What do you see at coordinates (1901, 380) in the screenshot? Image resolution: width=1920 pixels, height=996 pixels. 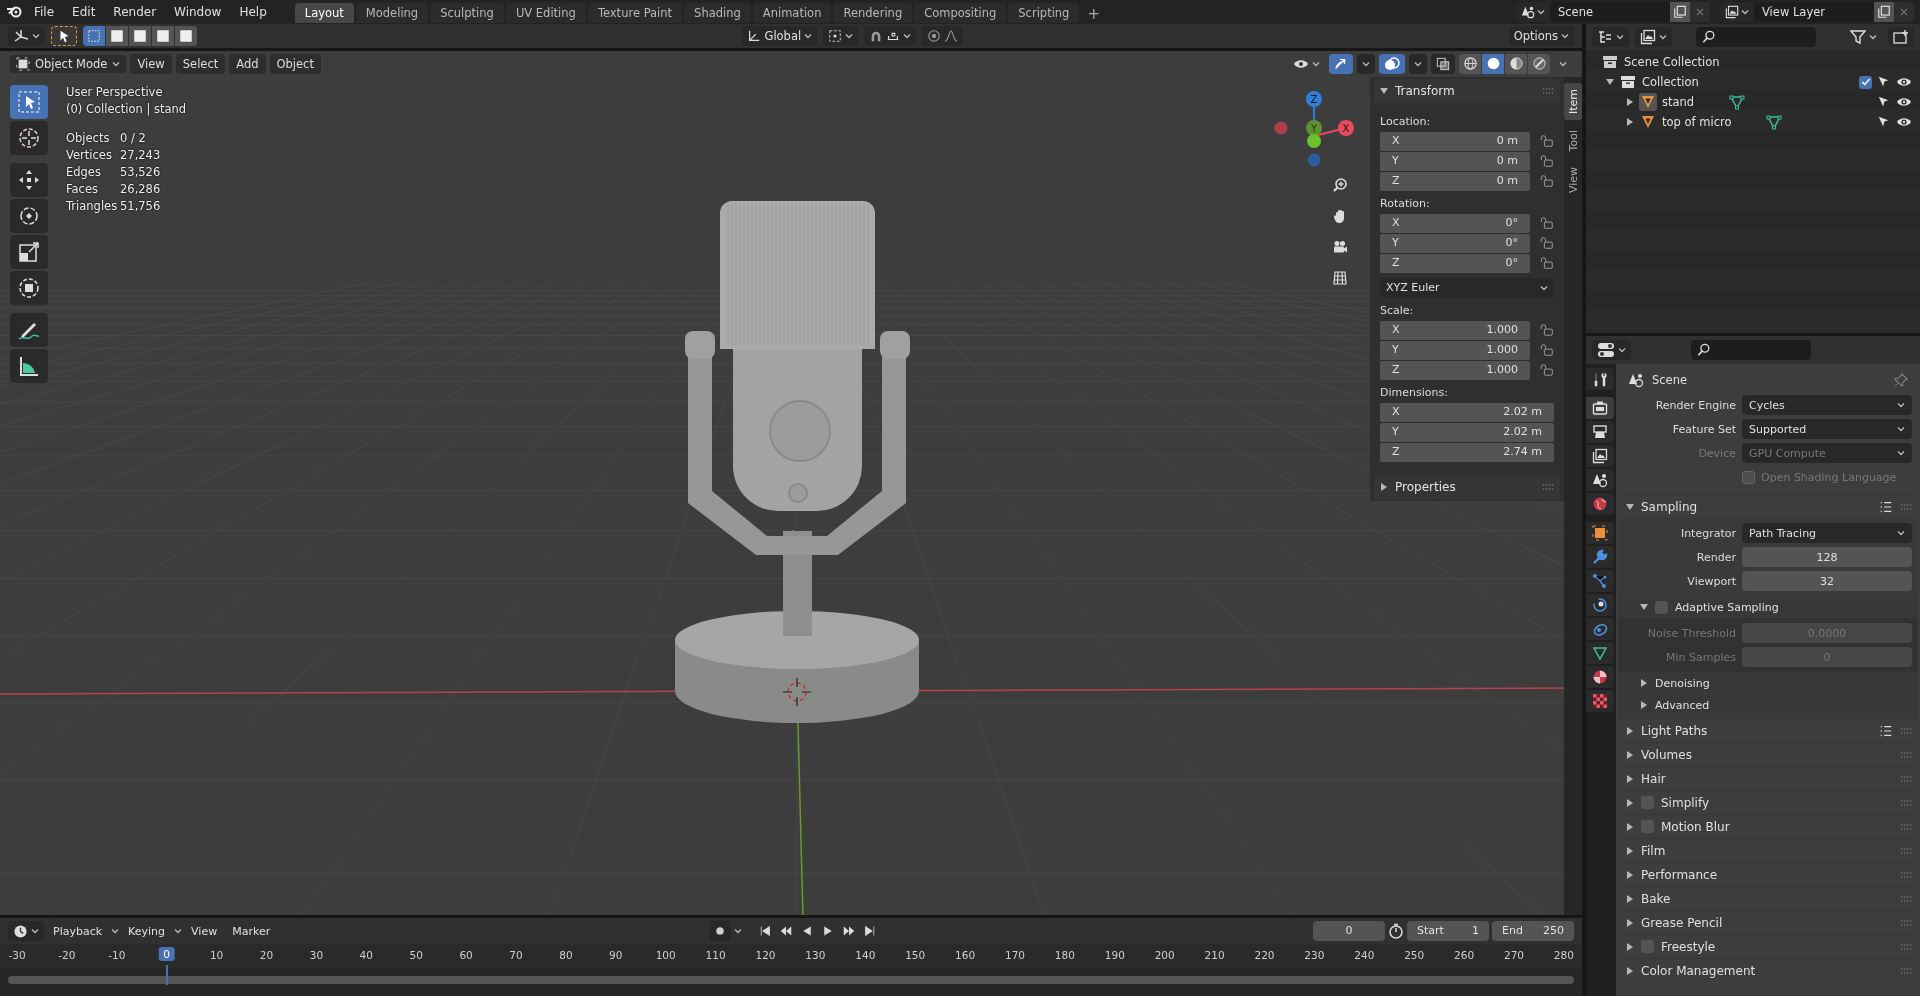 I see `pin-icon` at bounding box center [1901, 380].